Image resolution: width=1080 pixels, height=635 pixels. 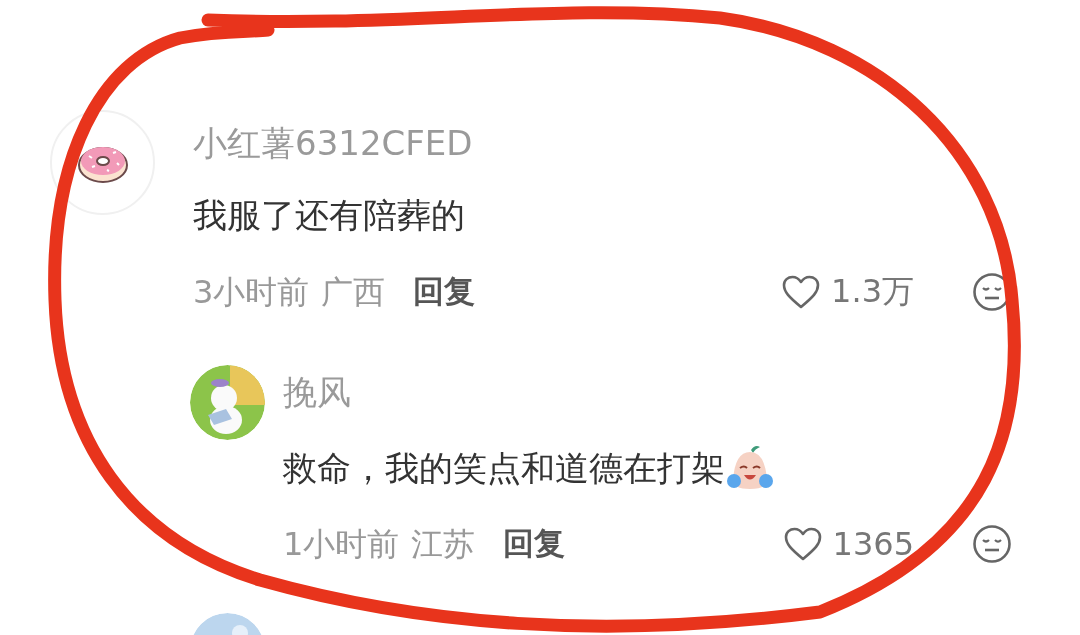 I want to click on like-button: 1.3万, so click(x=847, y=292).